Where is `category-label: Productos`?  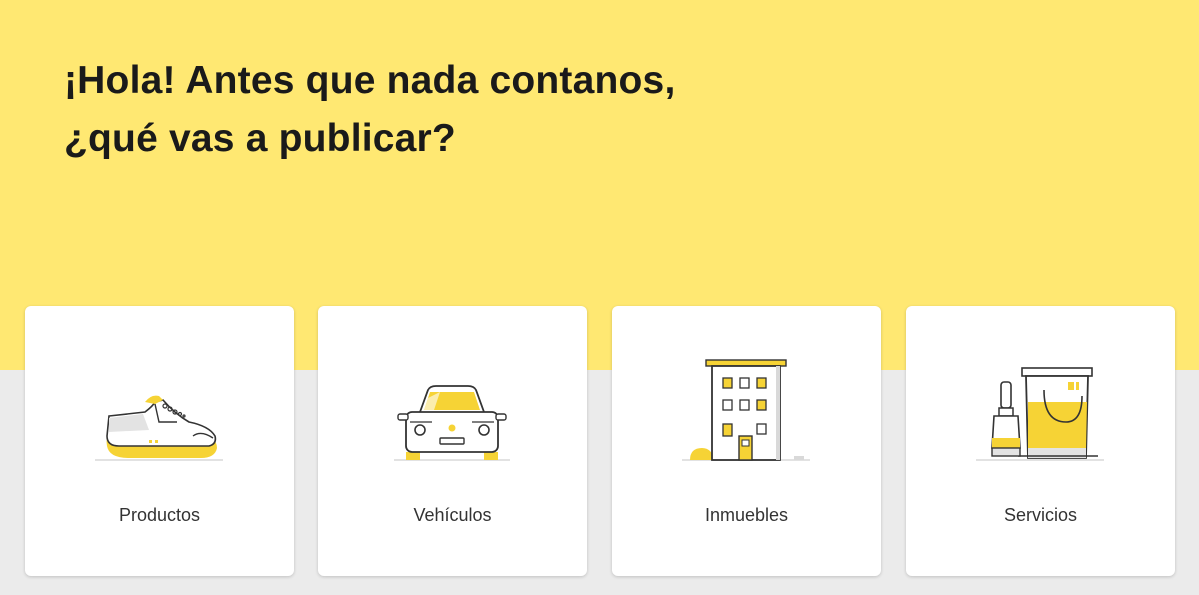 category-label: Productos is located at coordinates (159, 515).